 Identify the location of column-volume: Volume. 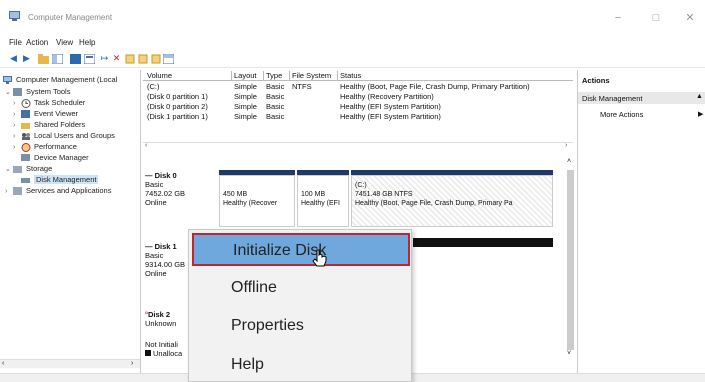
(189, 75).